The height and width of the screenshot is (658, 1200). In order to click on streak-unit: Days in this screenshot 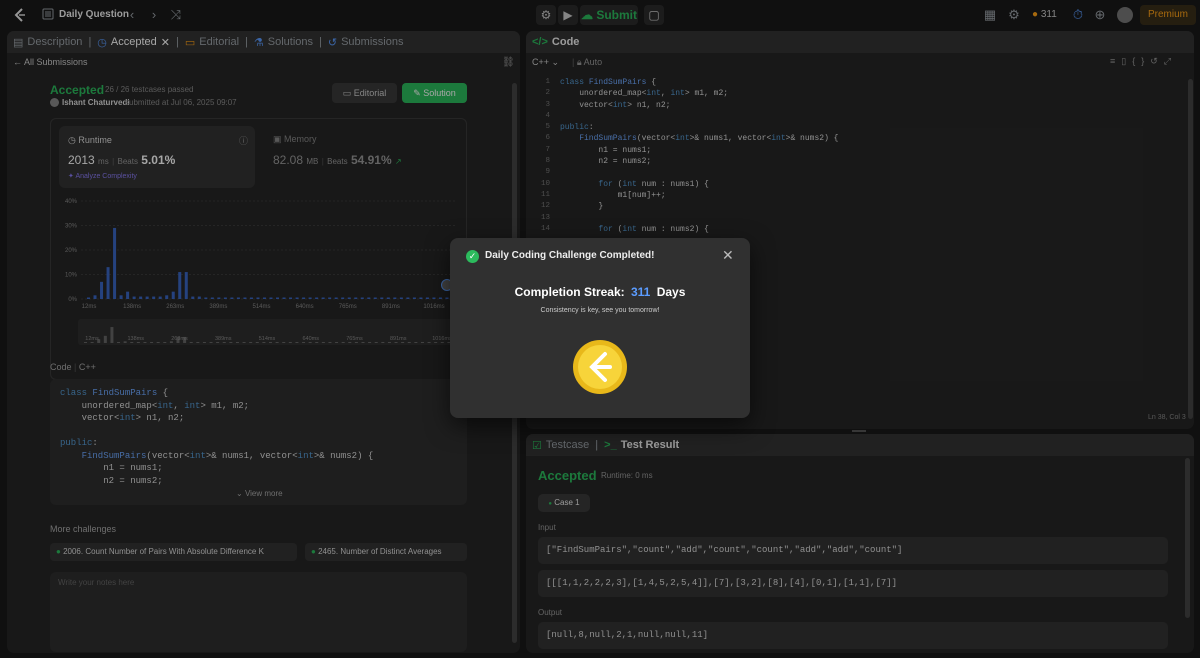, I will do `click(671, 292)`.